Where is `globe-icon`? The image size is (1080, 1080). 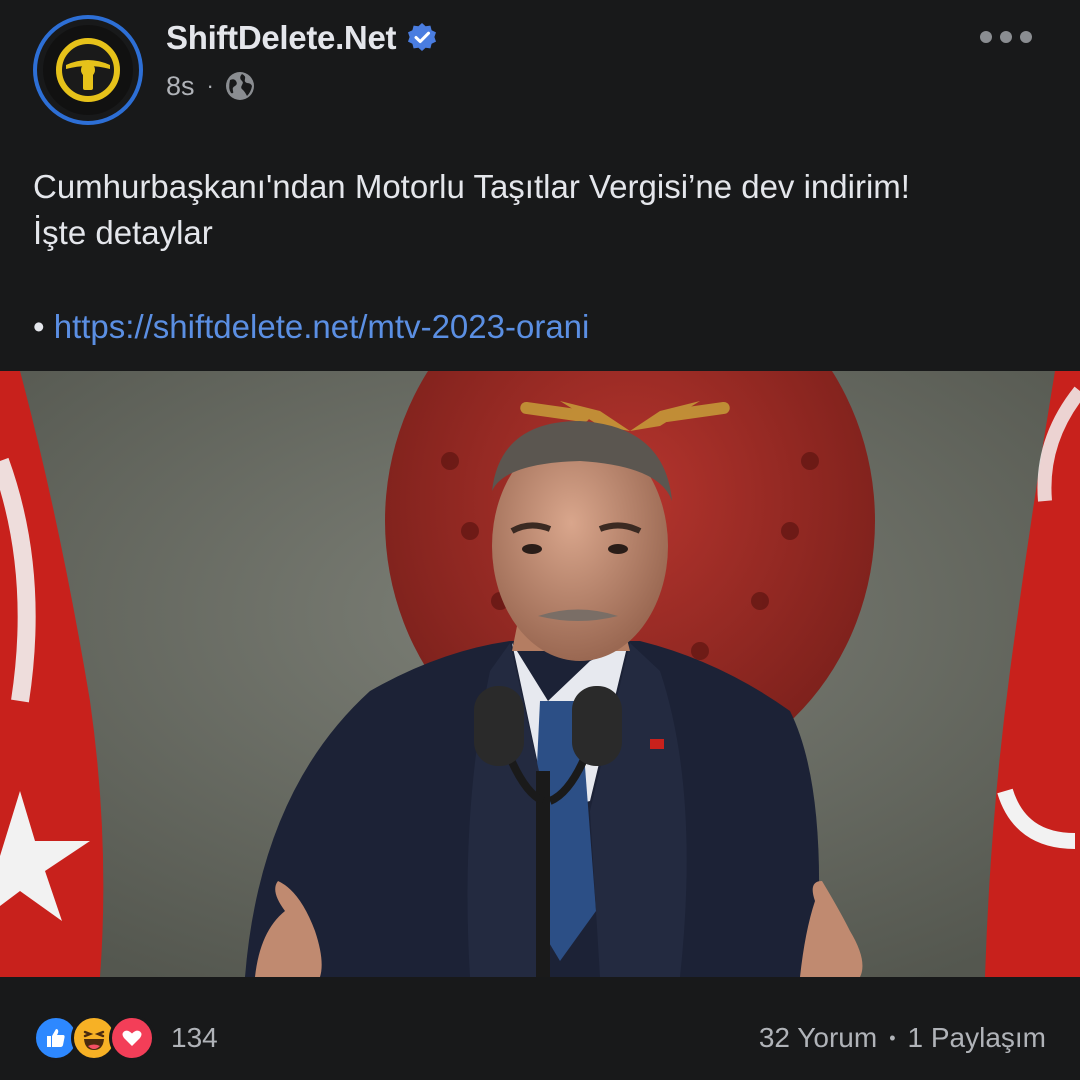 globe-icon is located at coordinates (239, 86).